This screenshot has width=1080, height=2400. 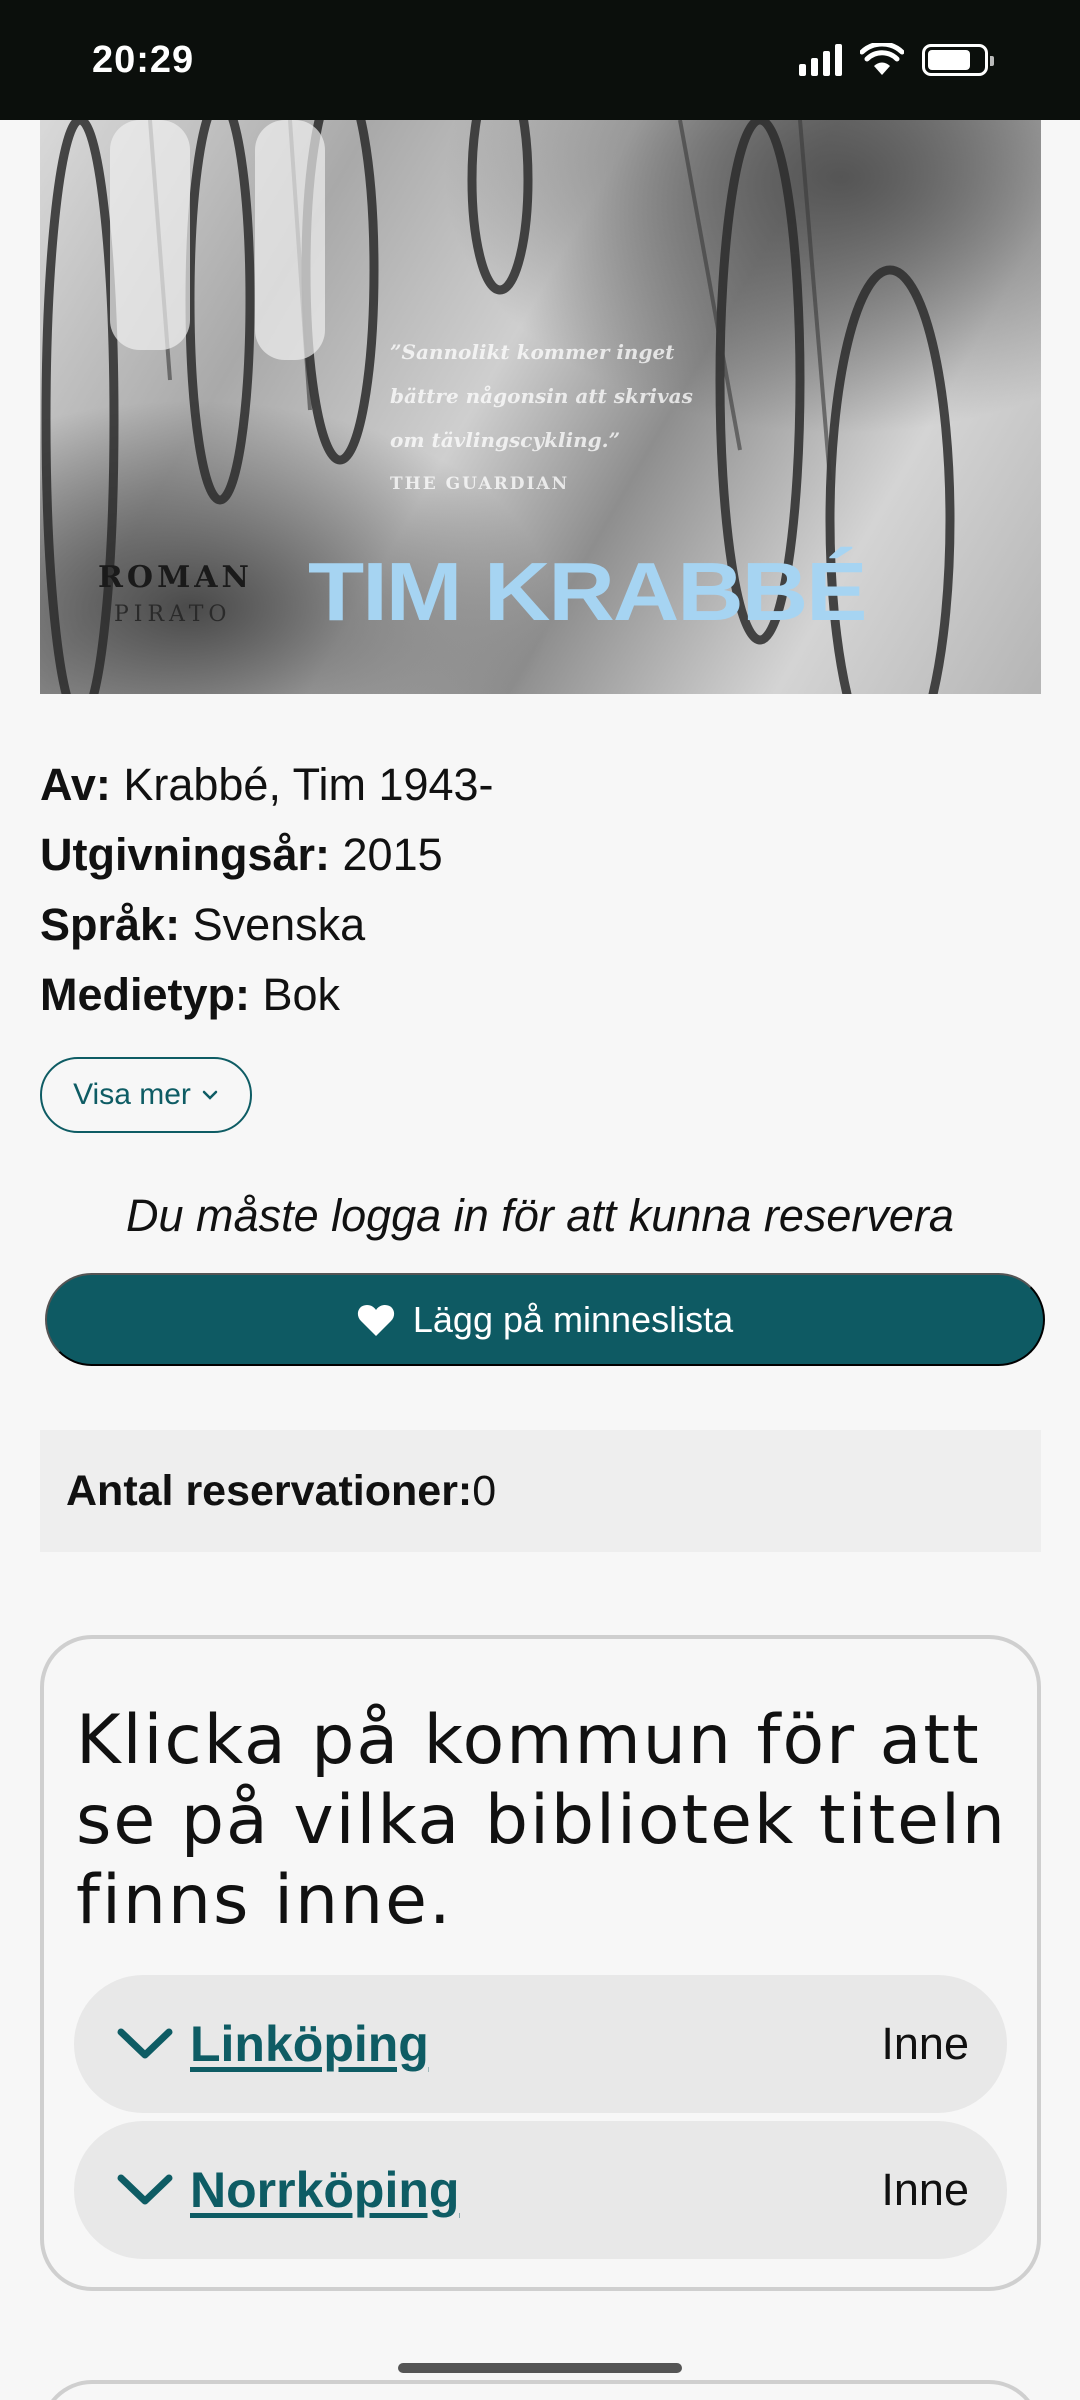 I want to click on reservations-label: Antal reservationer:, so click(x=269, y=1490).